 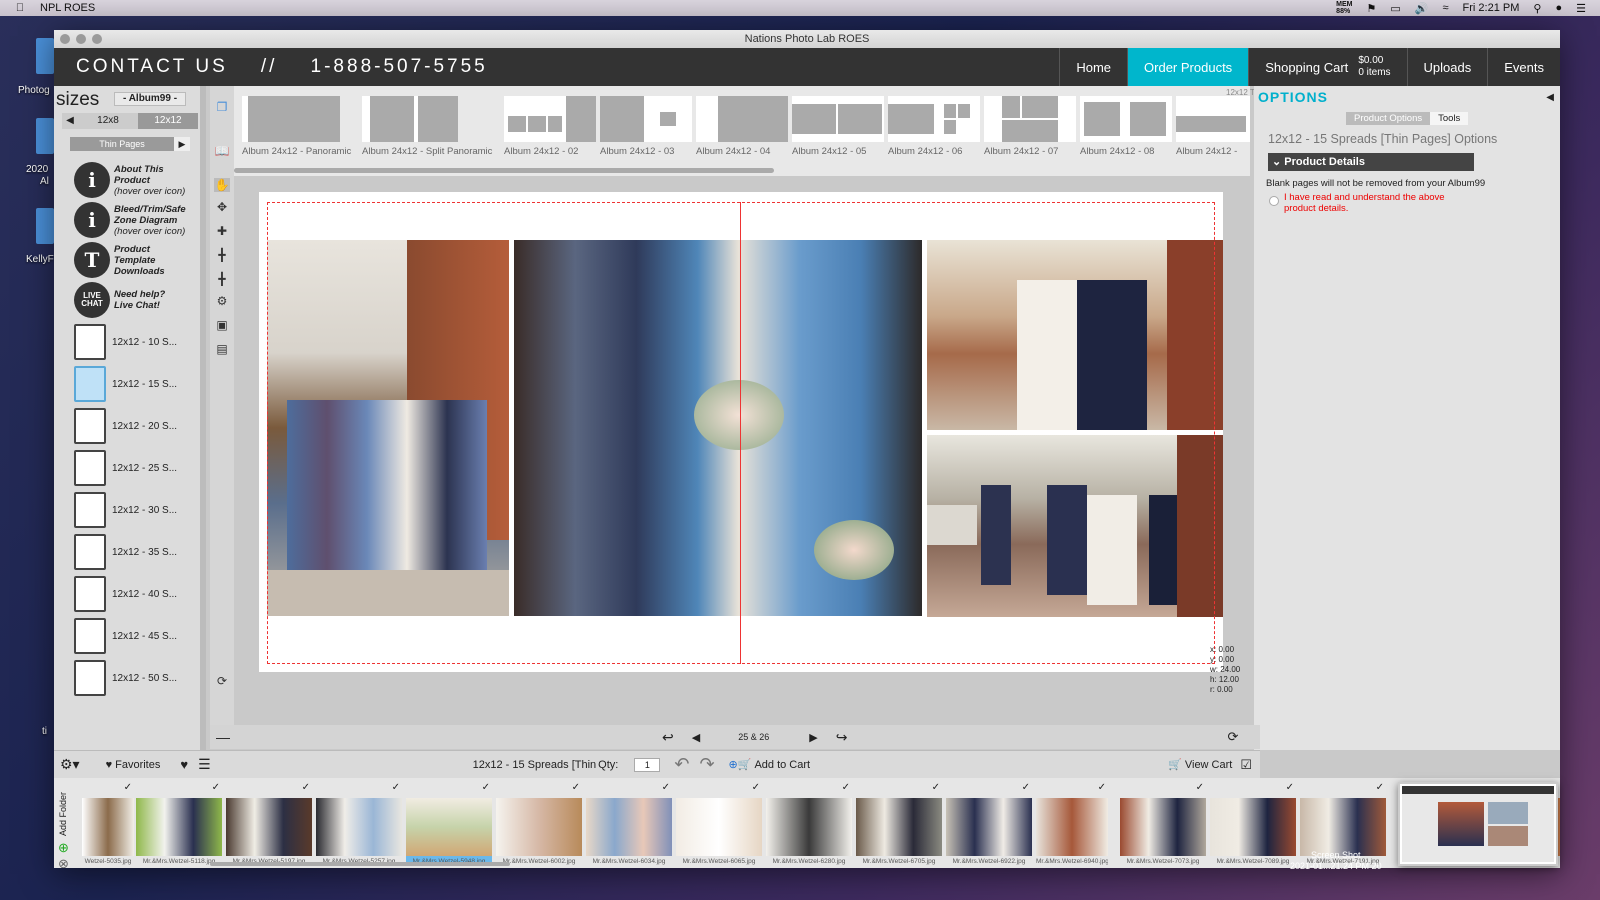 I want to click on film-image: ✓ Wetzel-5035.jpg, so click(x=108, y=823).